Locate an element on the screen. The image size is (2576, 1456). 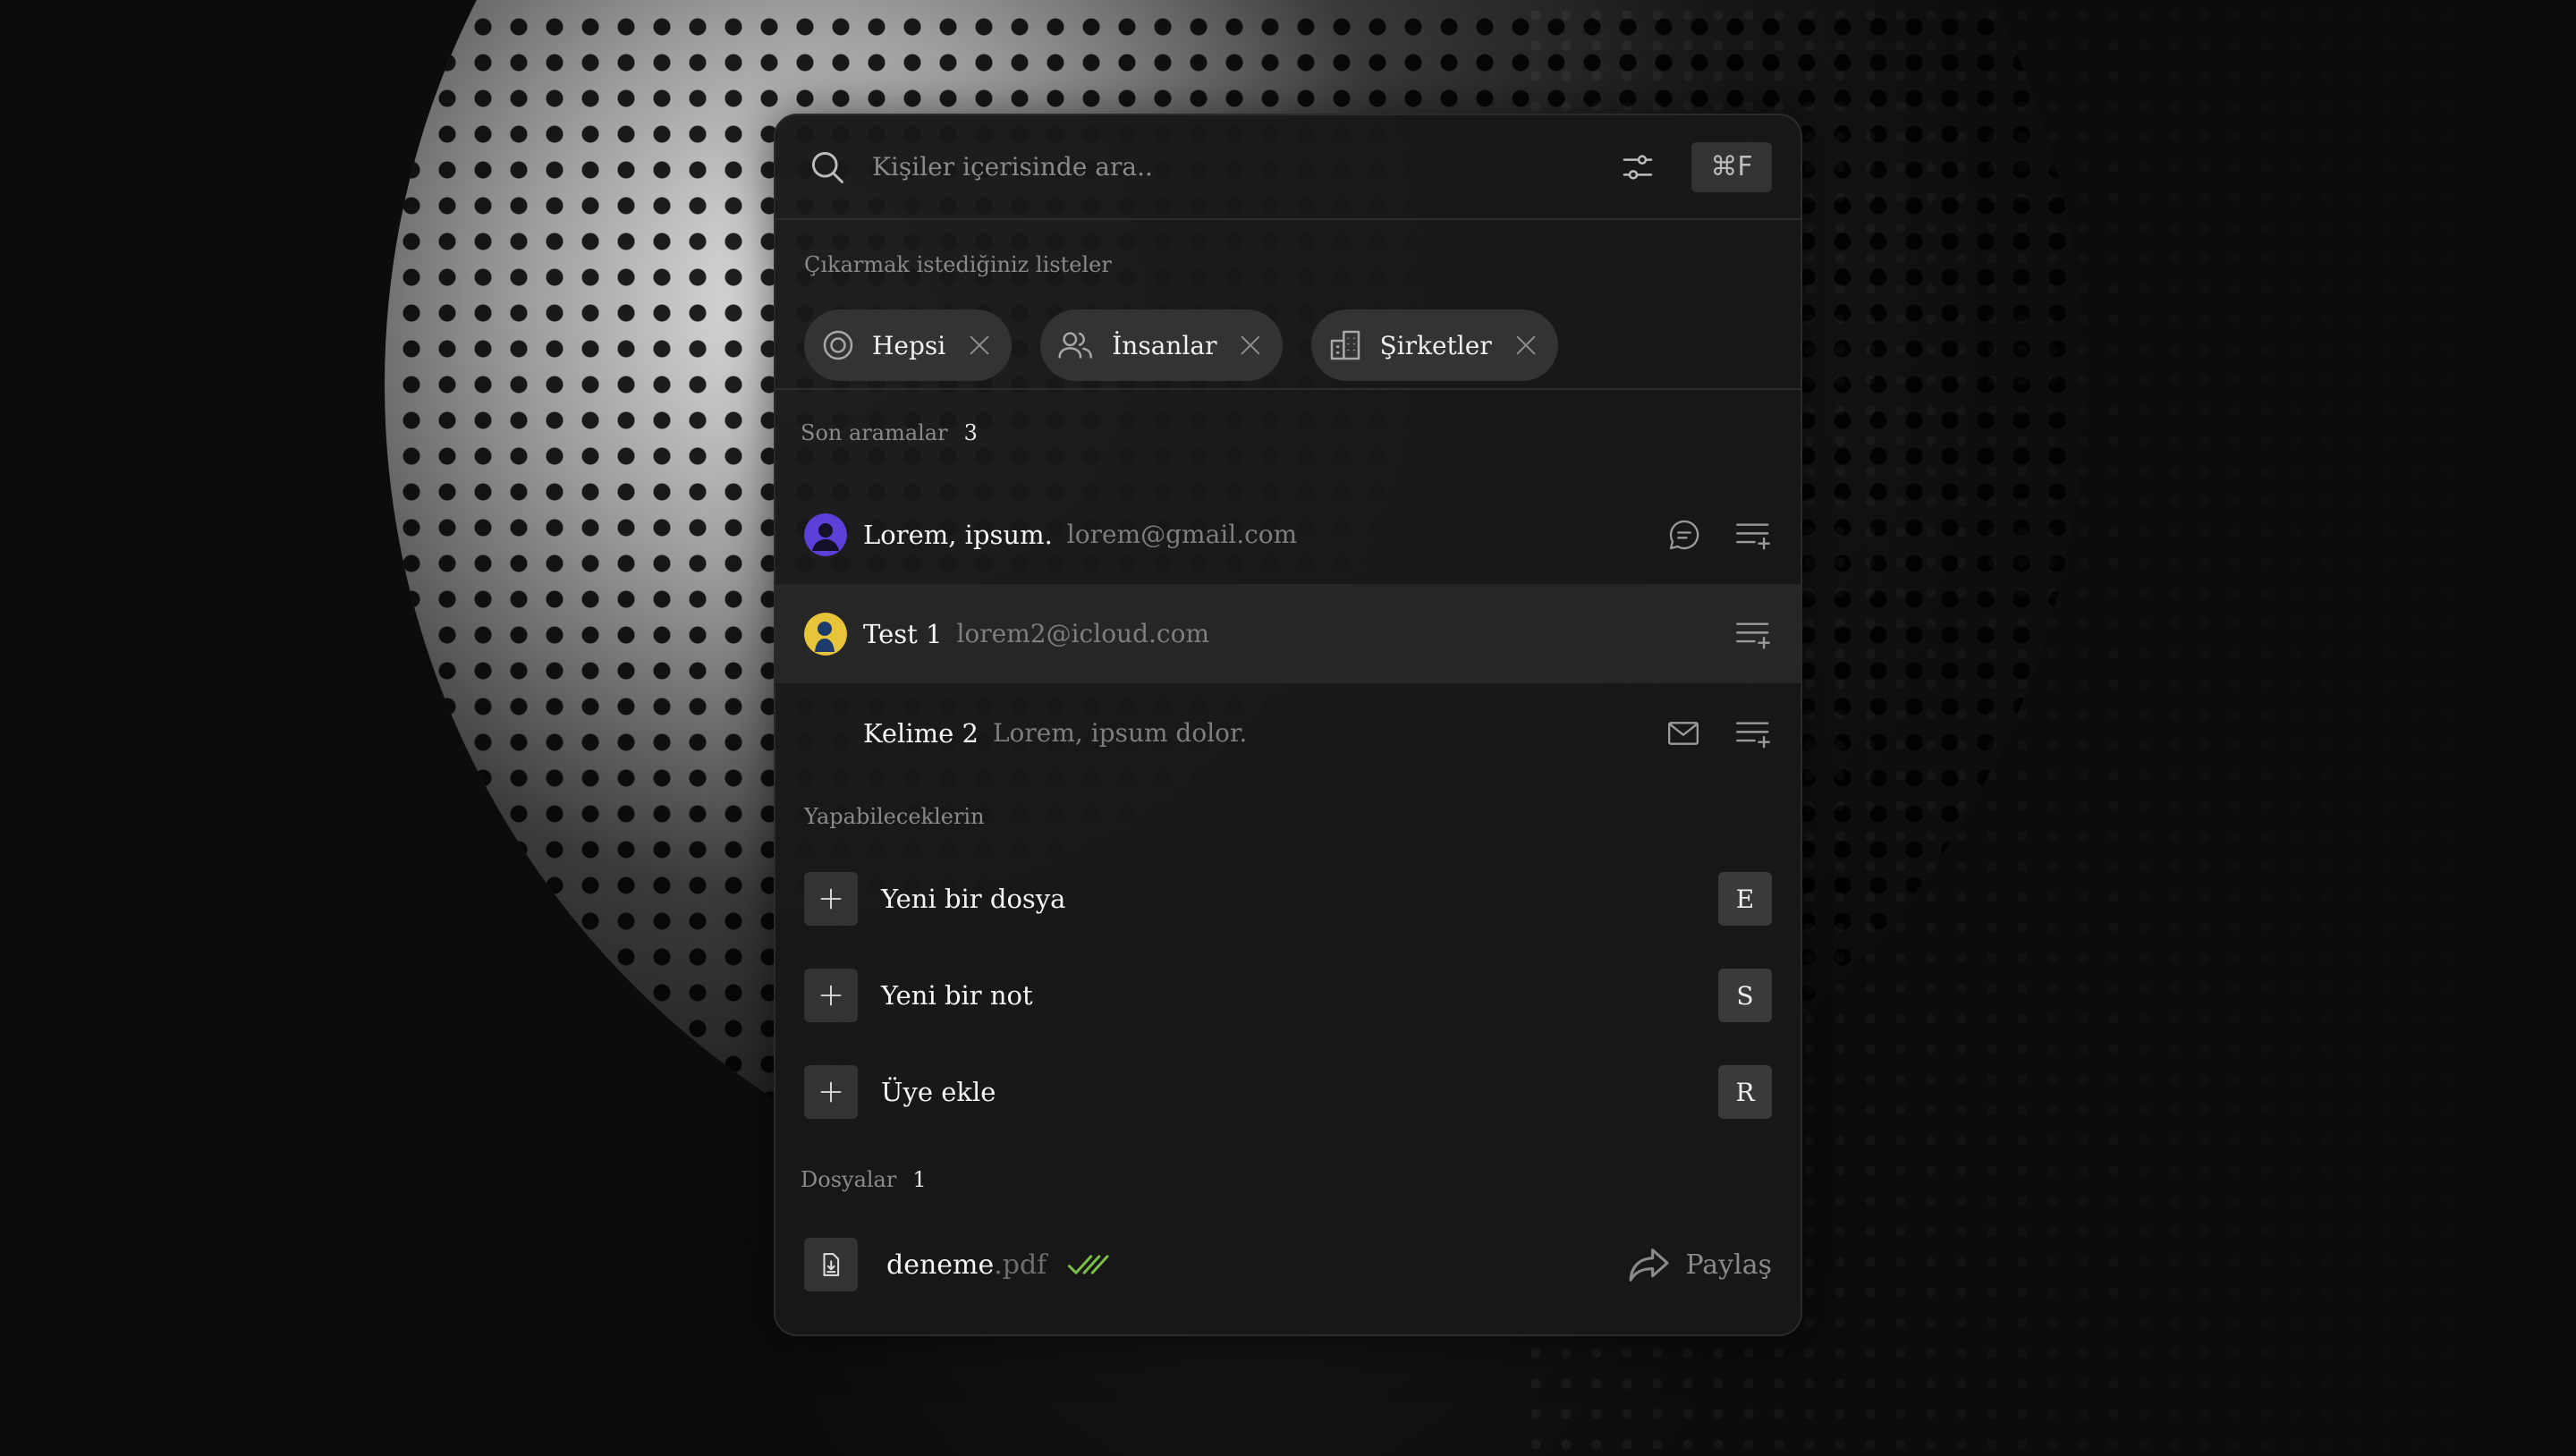
building-icon is located at coordinates (1345, 345).